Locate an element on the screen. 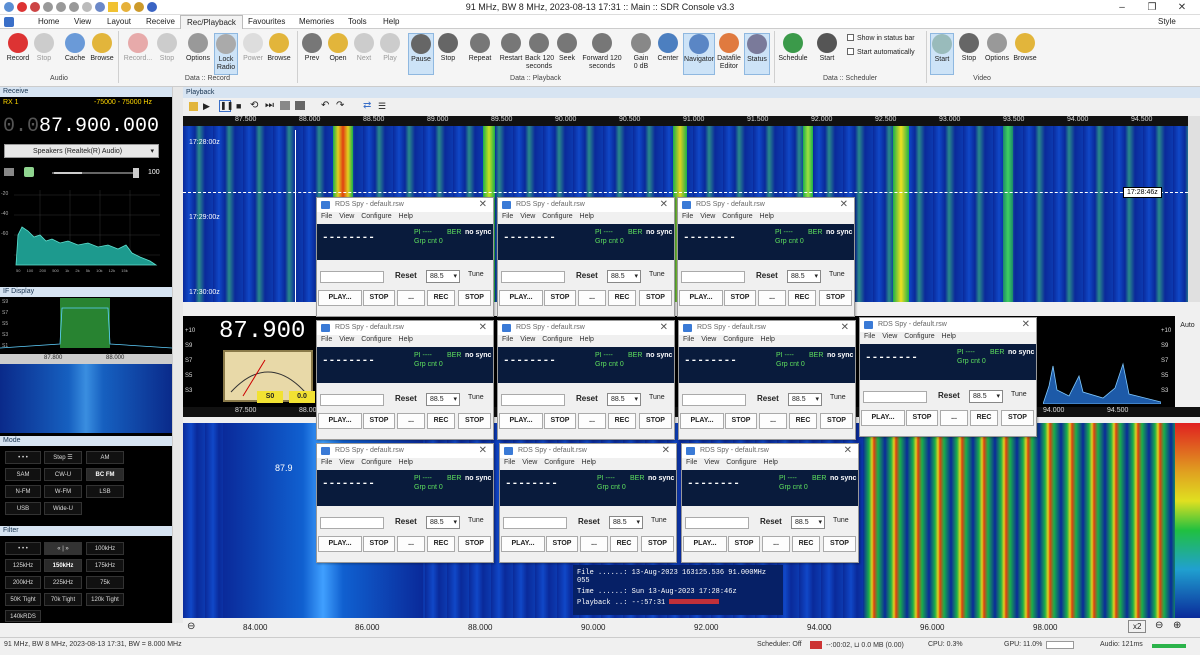 The width and height of the screenshot is (1200, 655). menu-rec-playback: Rec/Playback is located at coordinates (211, 22).